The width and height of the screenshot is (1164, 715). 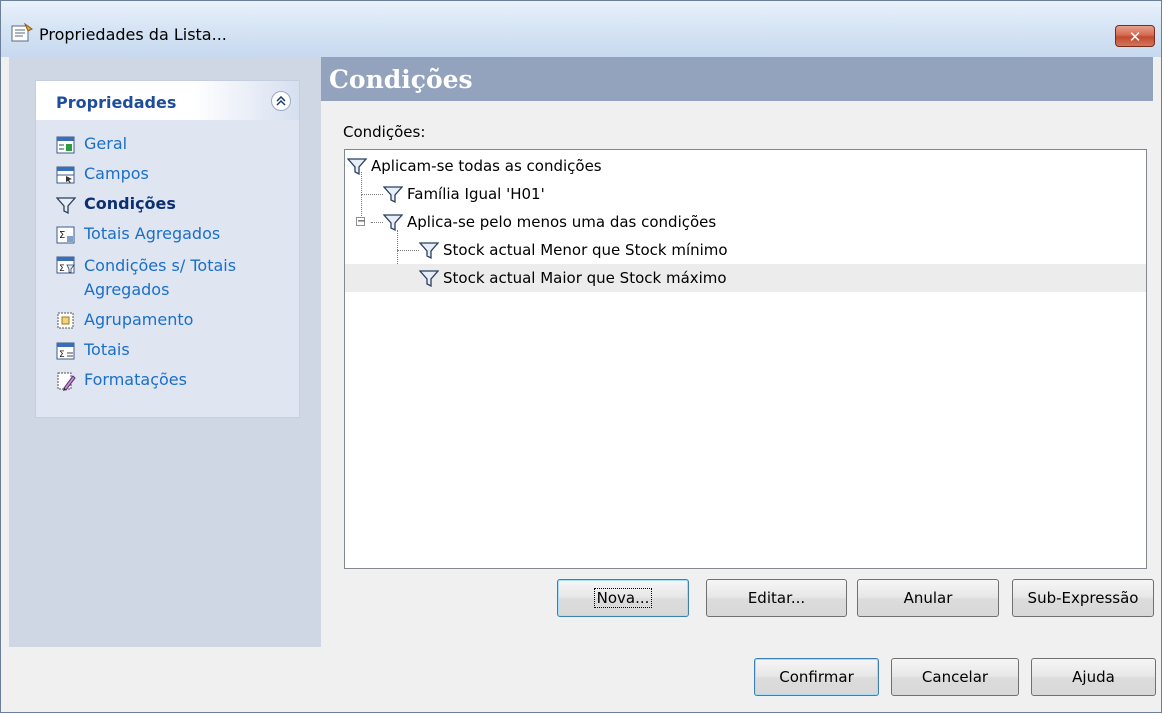 I want to click on close-icon: ✕, so click(x=1135, y=37).